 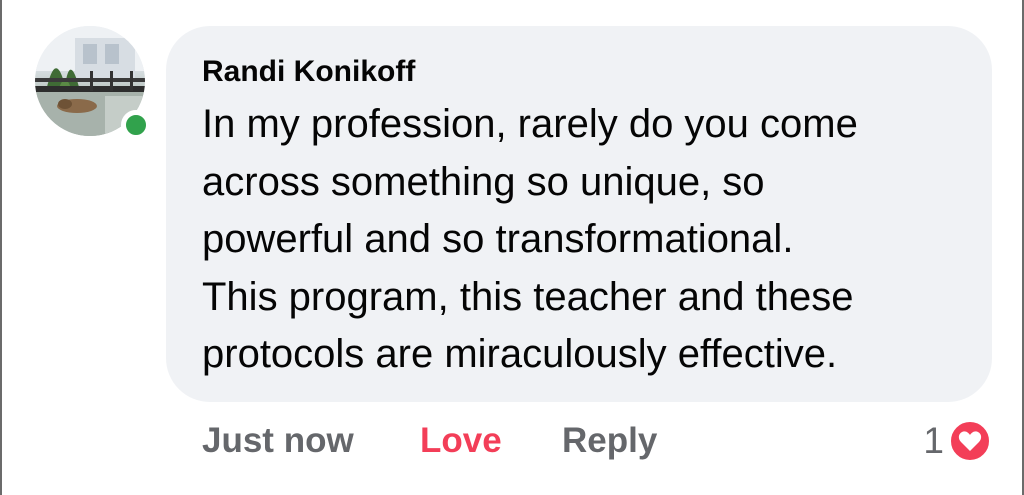 I want to click on online-status-indicator, so click(x=136, y=125).